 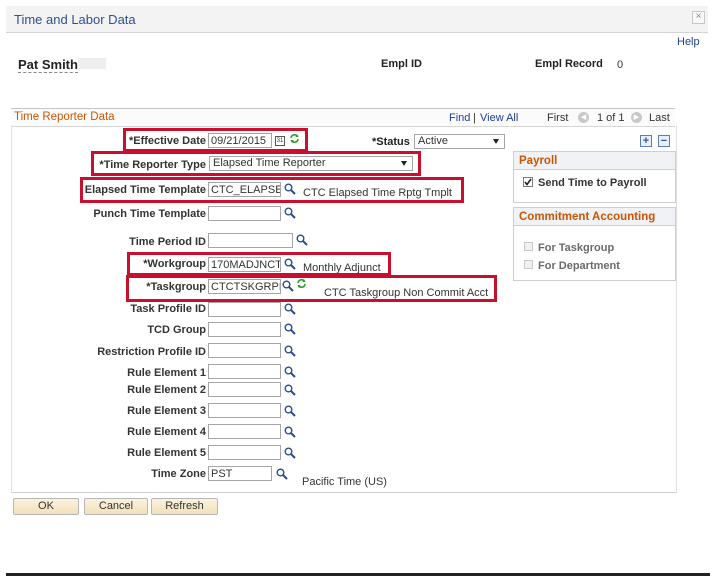 I want to click on close-icon: ×, so click(x=698, y=17).